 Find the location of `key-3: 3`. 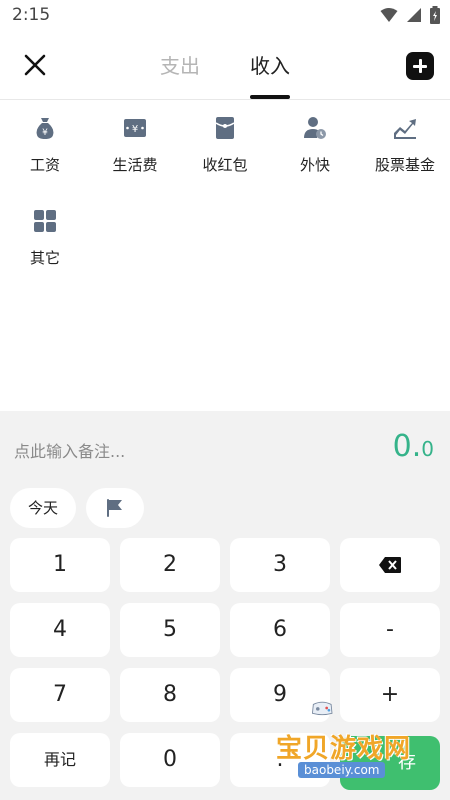

key-3: 3 is located at coordinates (280, 565).